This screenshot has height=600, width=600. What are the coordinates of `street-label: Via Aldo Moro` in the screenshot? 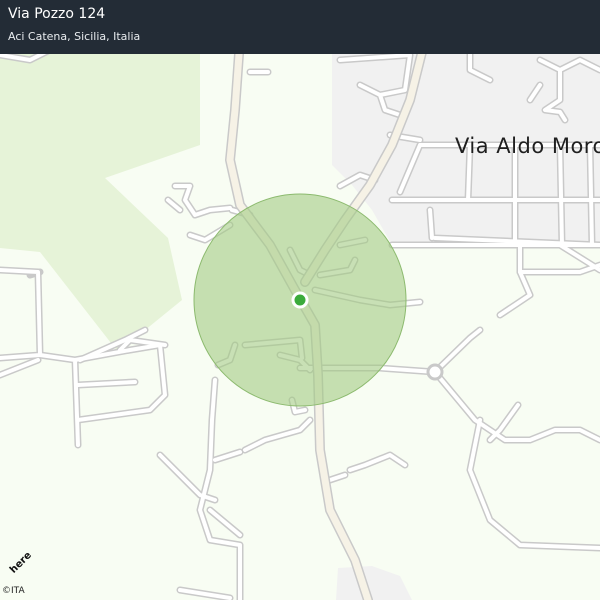 It's located at (527, 146).